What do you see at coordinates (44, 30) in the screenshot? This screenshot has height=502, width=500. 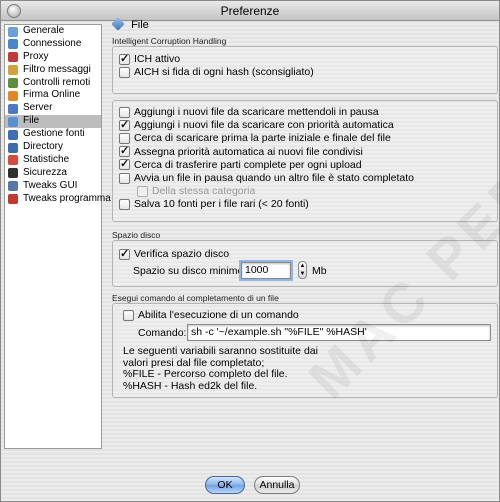 I see `sidebar-item-label: Generale` at bounding box center [44, 30].